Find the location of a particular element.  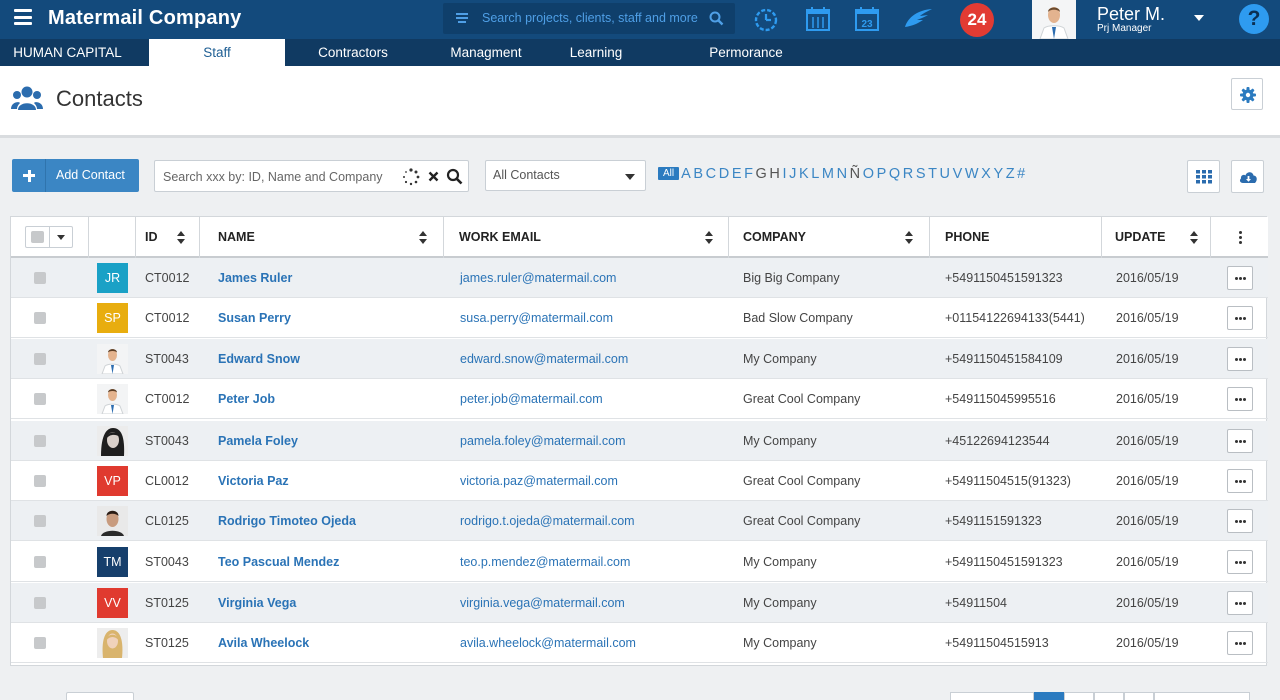

alpha-letter: L is located at coordinates (815, 174).